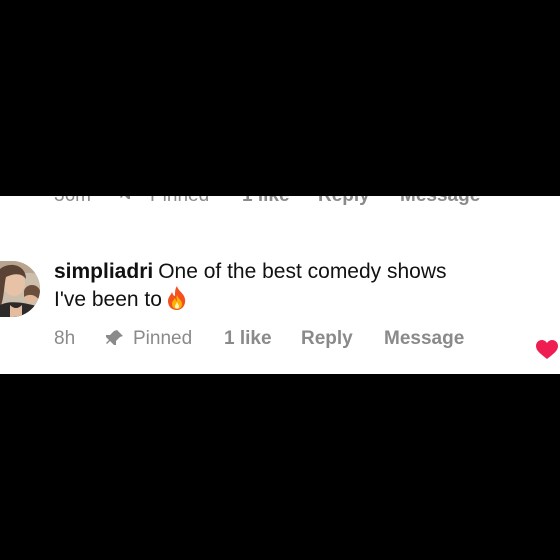  What do you see at coordinates (440, 201) in the screenshot?
I see `previous-comment-message-button: Message` at bounding box center [440, 201].